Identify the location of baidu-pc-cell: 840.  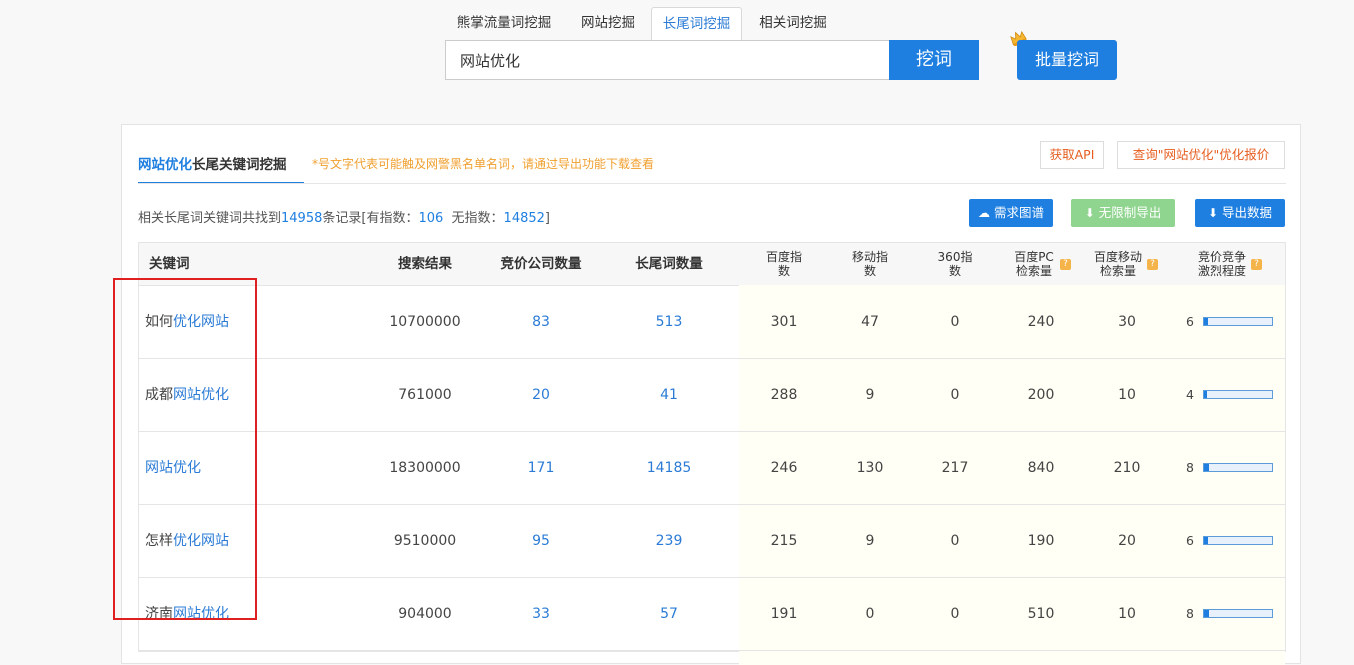
(1041, 468).